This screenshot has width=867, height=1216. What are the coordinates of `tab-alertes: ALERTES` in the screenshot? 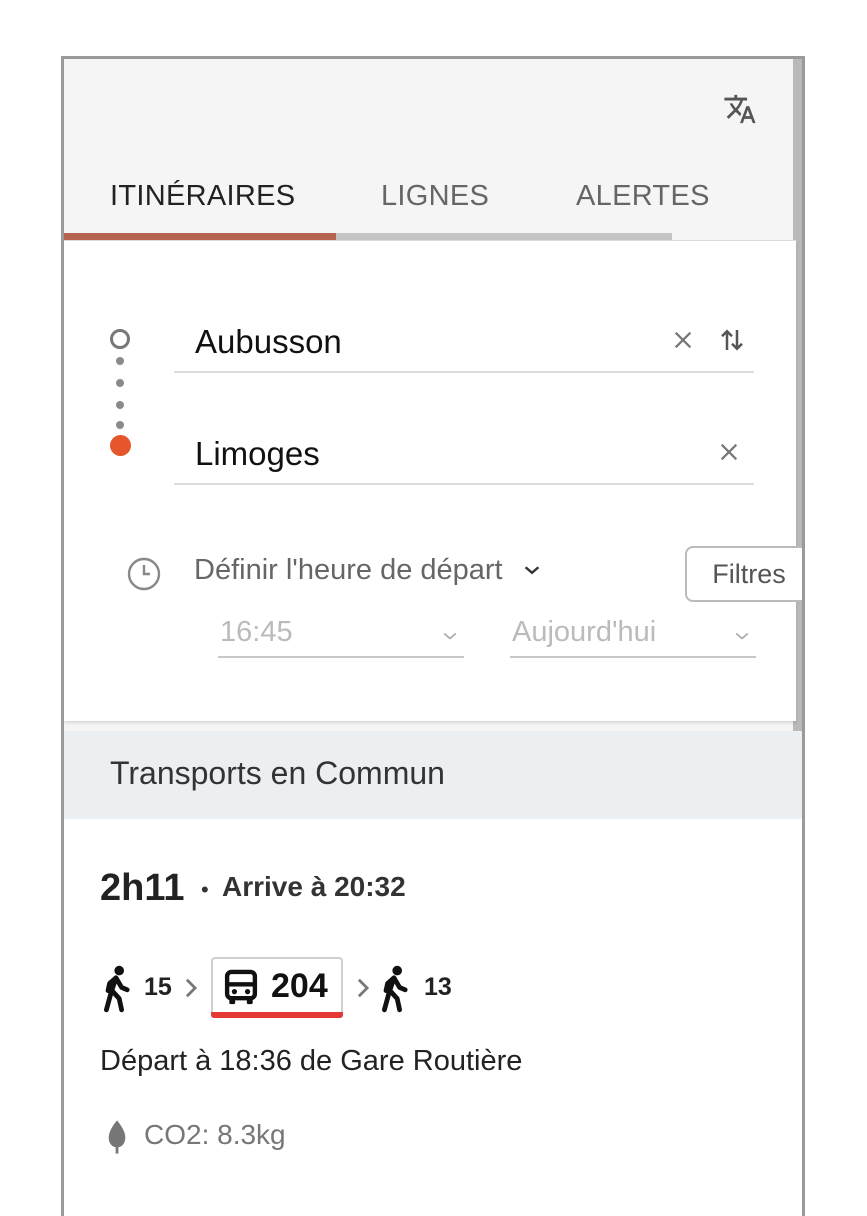 It's located at (643, 201).